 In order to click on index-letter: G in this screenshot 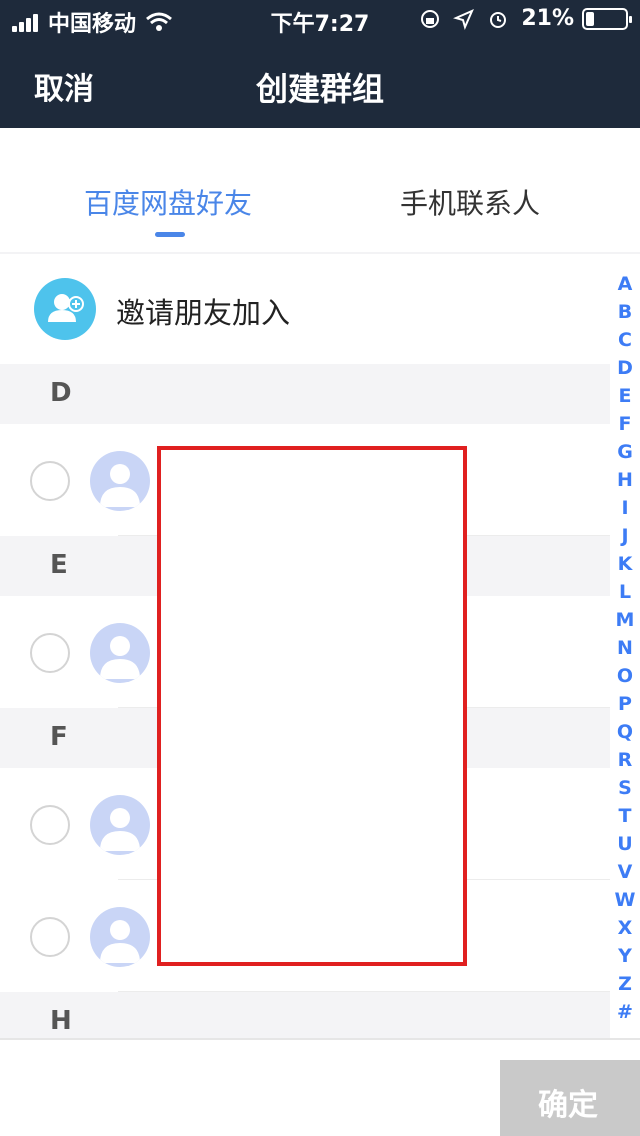, I will do `click(625, 452)`.